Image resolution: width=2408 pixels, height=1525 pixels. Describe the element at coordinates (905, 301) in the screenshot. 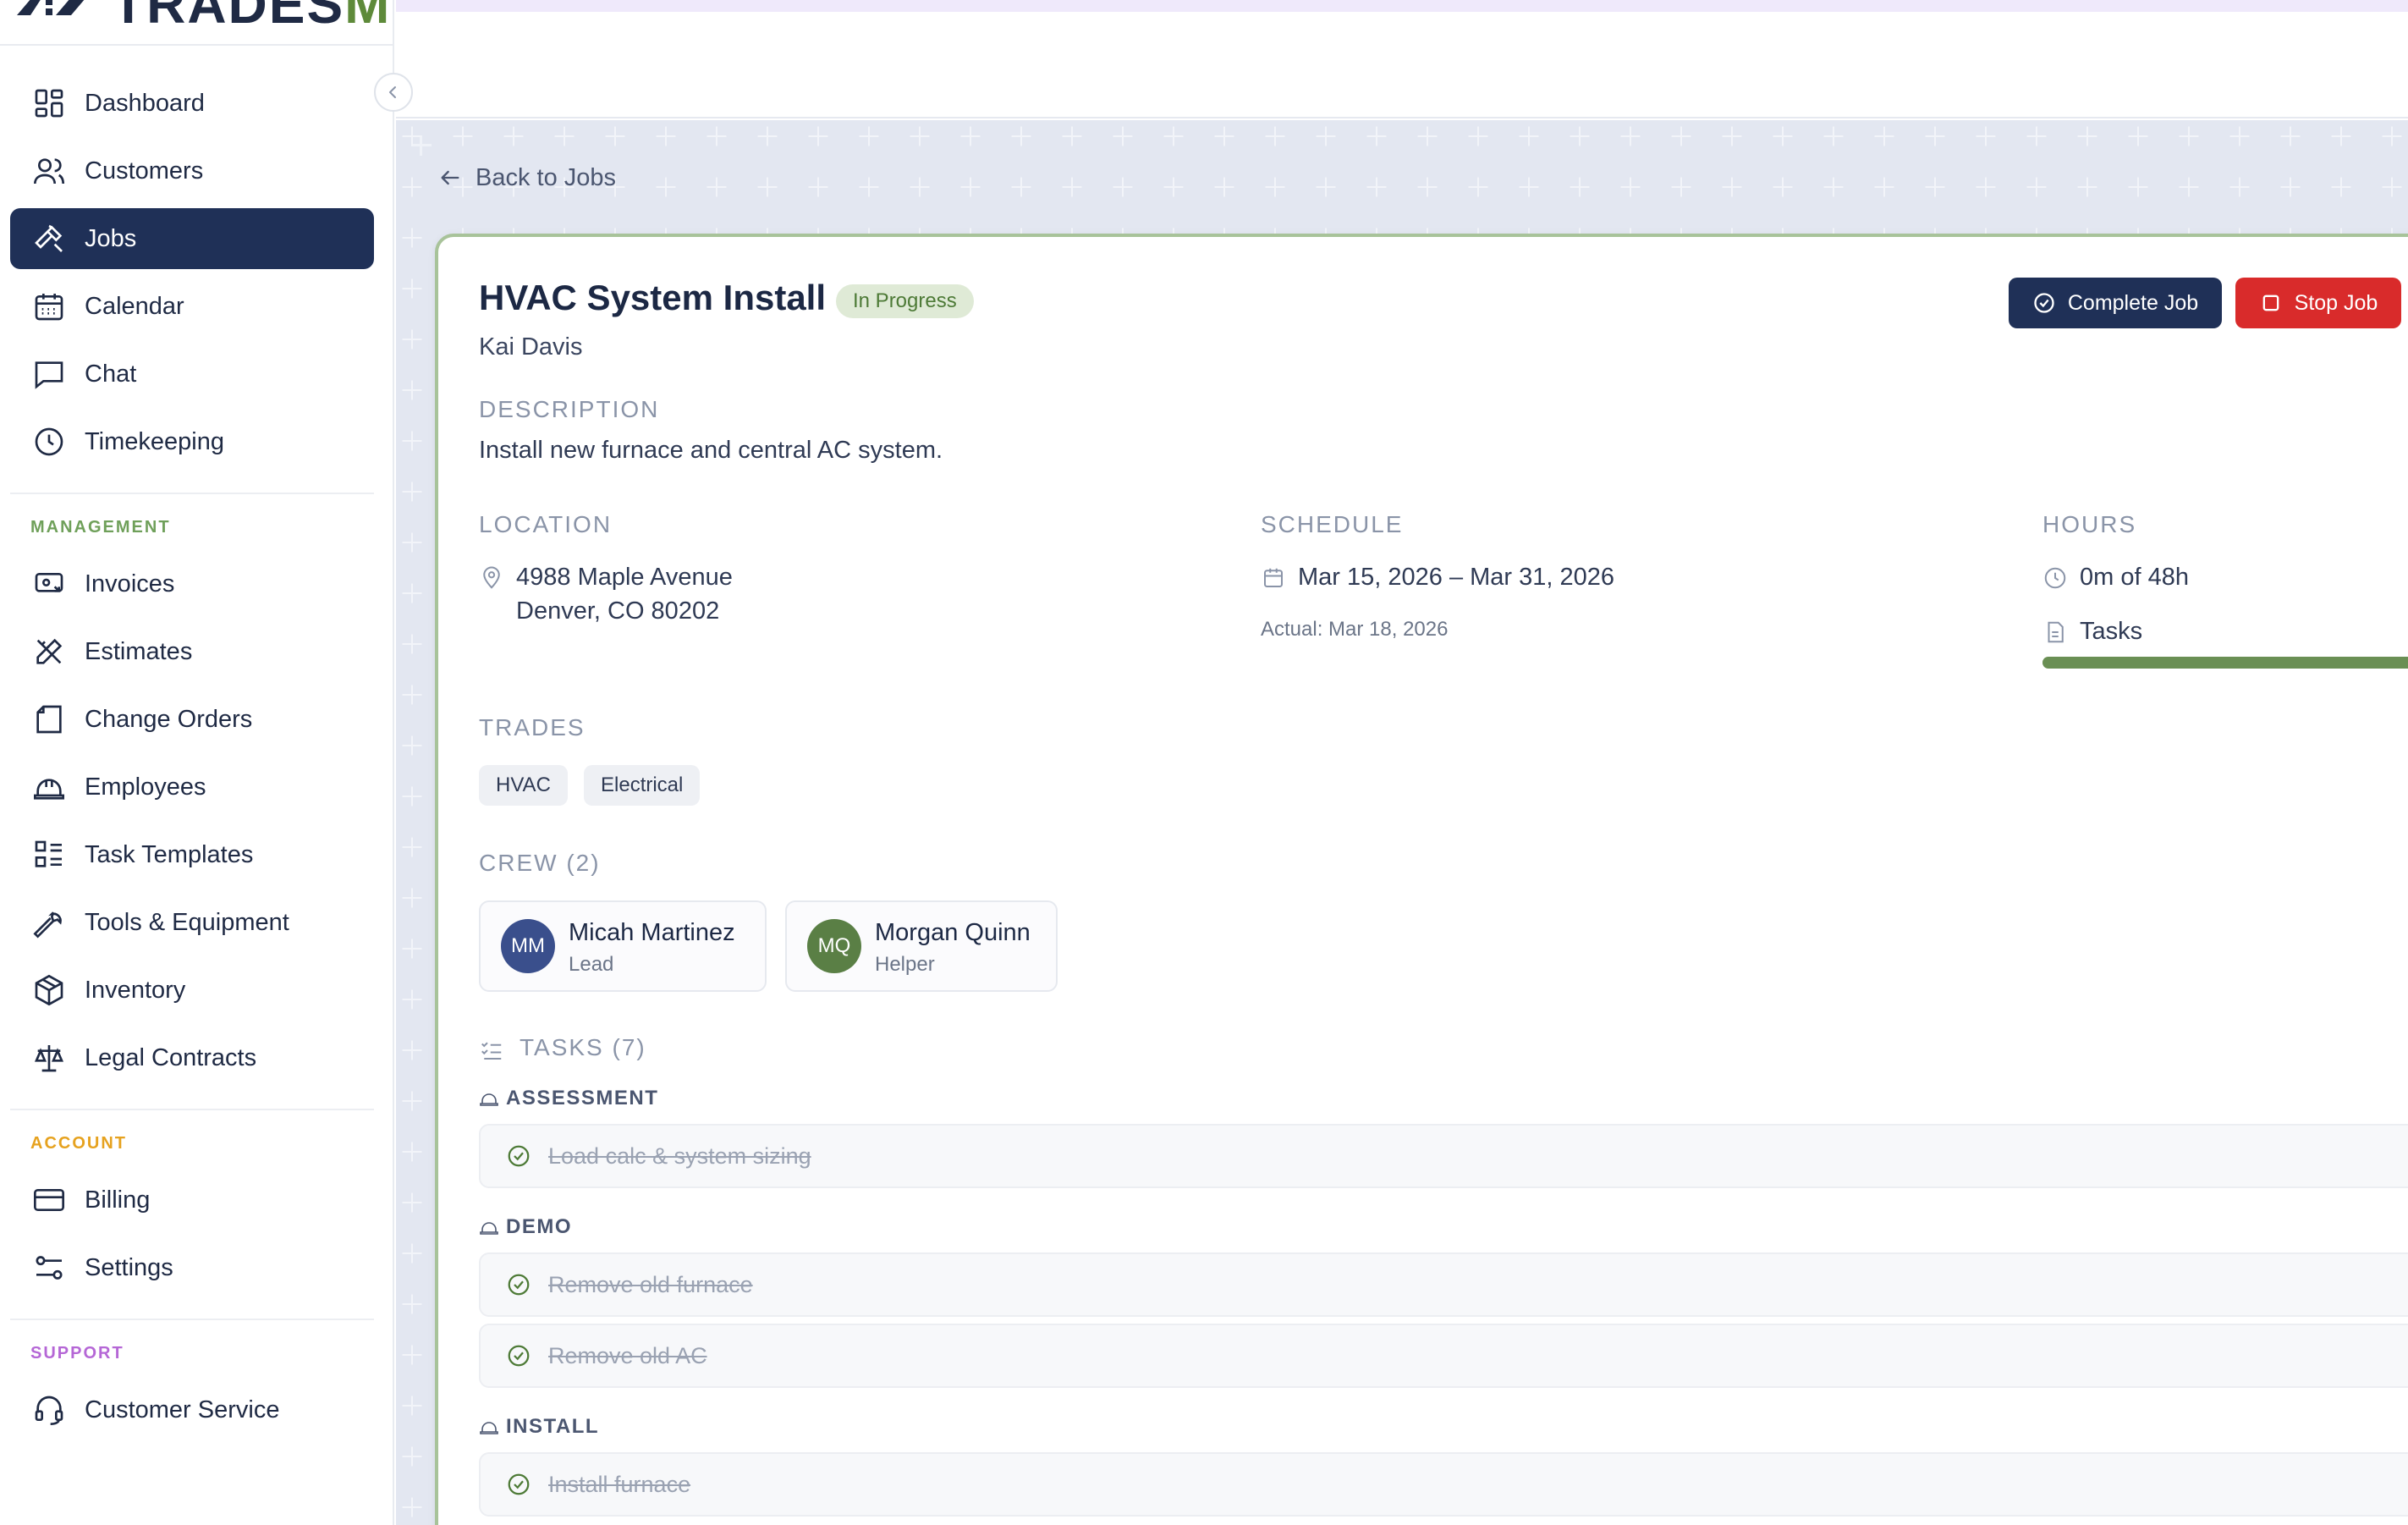

I see `status-badge: In Progress` at that location.